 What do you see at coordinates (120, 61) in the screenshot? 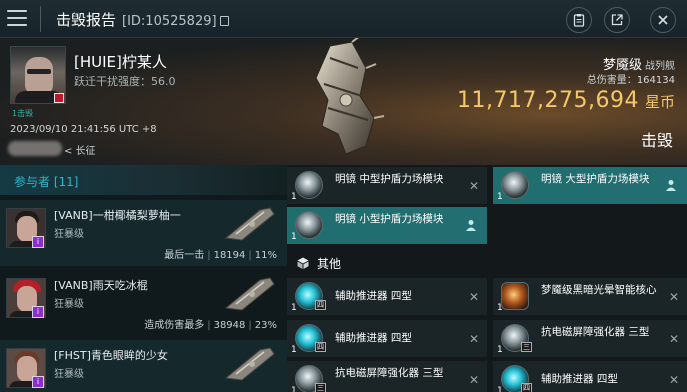
I see `victim-name: [HUIE]柠某人` at bounding box center [120, 61].